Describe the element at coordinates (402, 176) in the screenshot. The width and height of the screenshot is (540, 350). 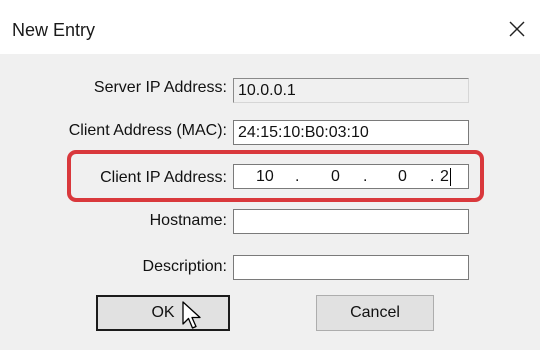
I see `ip-octet-3: 0` at that location.